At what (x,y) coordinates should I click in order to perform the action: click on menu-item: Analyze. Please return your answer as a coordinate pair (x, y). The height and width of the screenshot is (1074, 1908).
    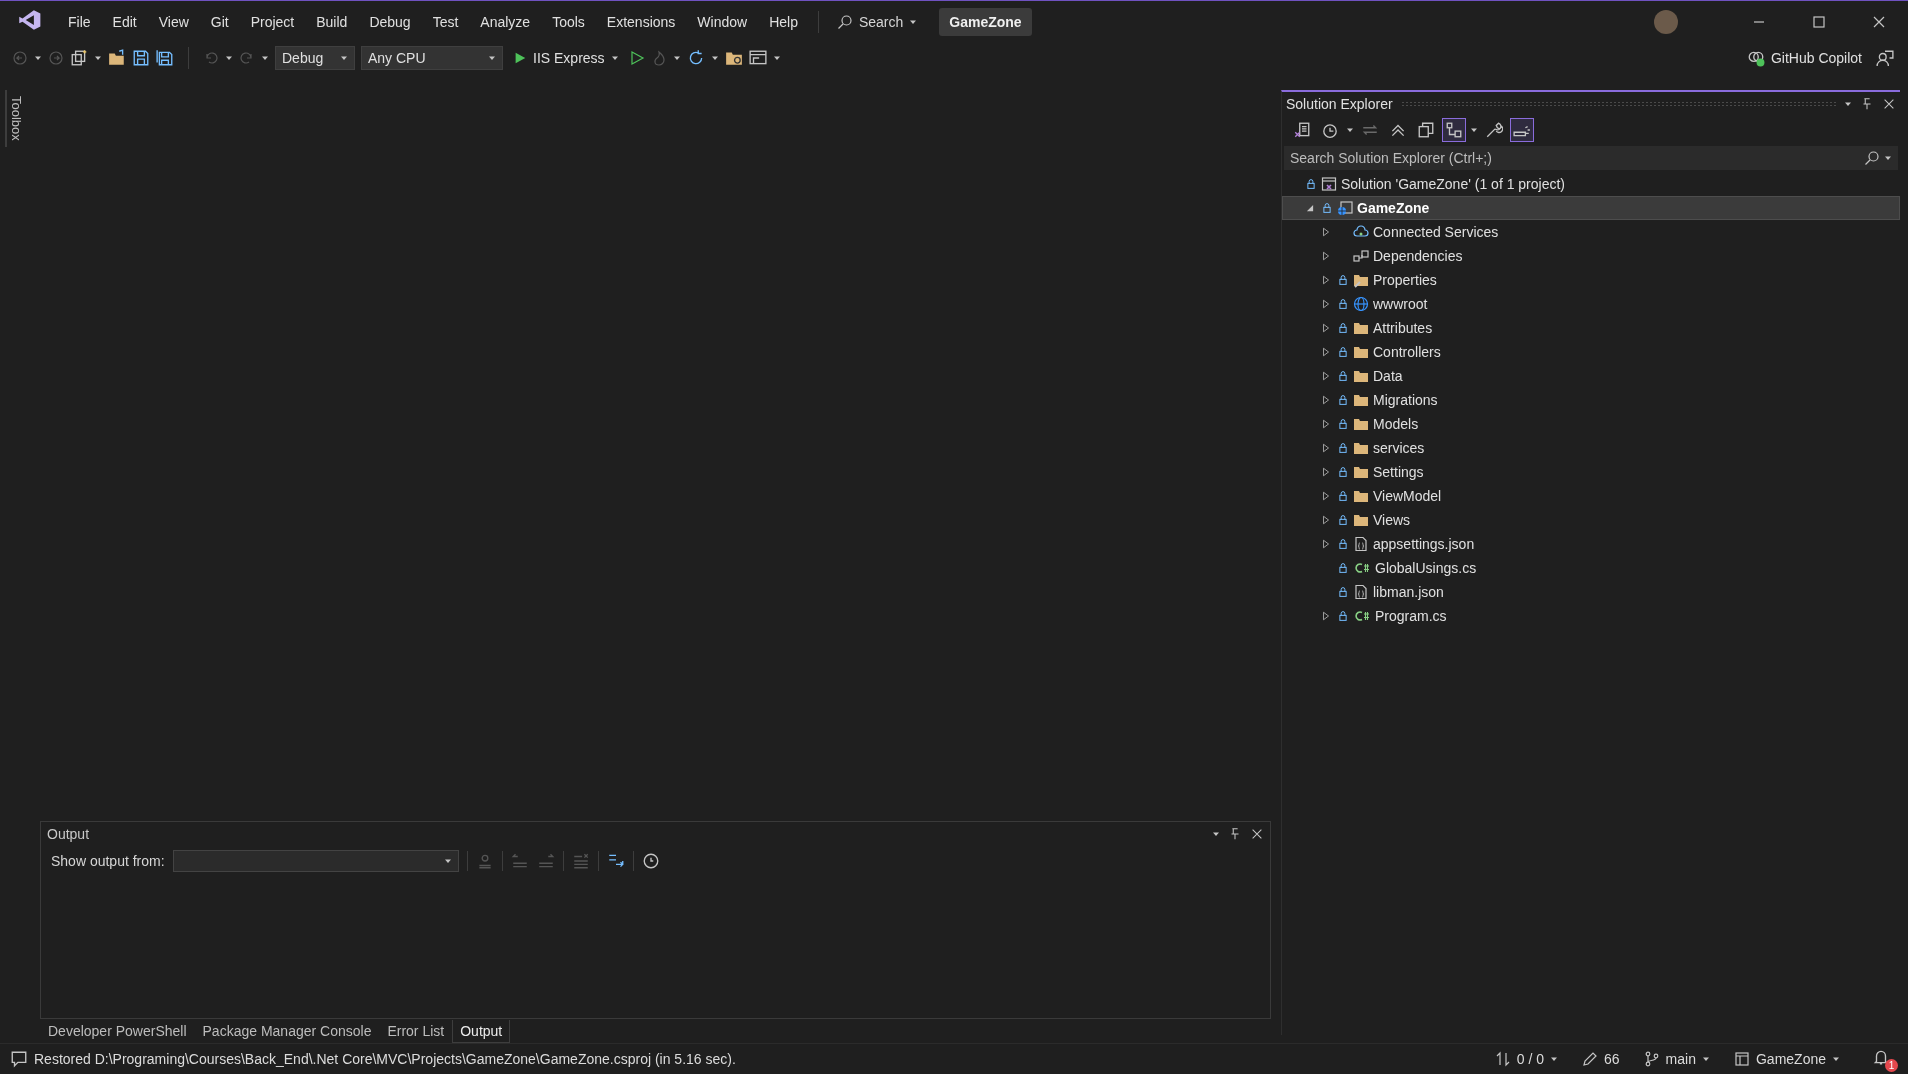
    Looking at the image, I should click on (505, 21).